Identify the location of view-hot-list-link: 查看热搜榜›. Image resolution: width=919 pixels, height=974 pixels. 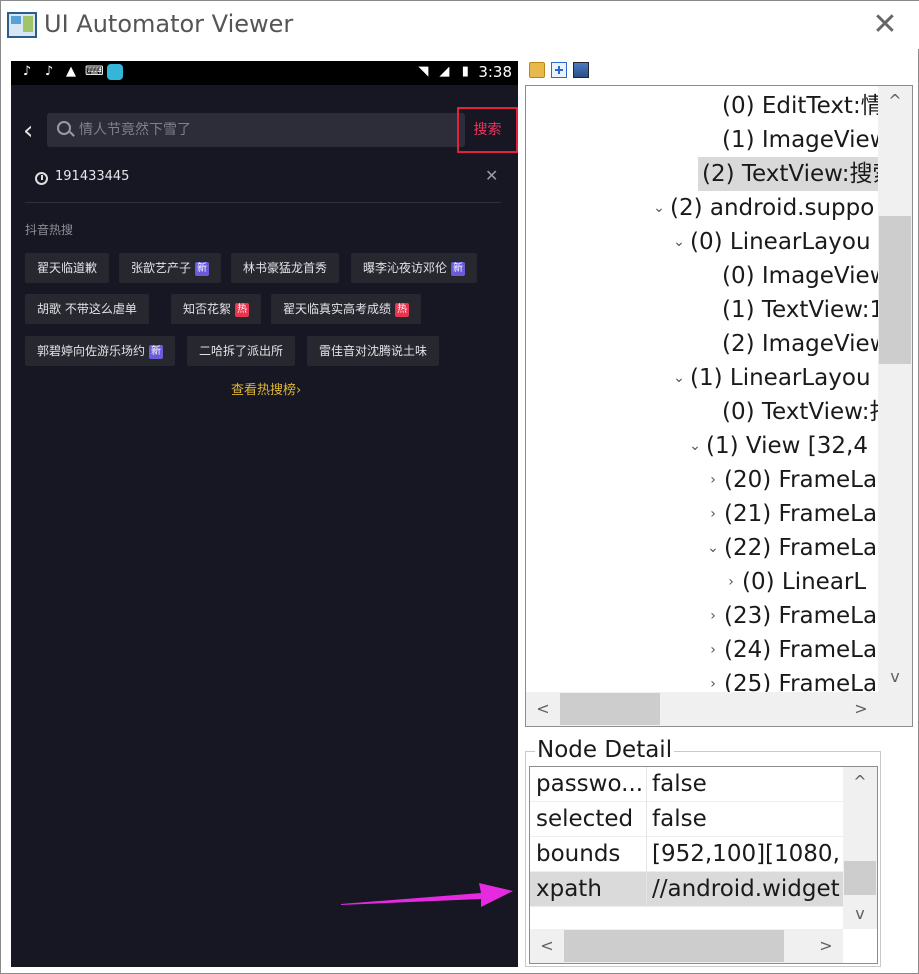
(266, 388).